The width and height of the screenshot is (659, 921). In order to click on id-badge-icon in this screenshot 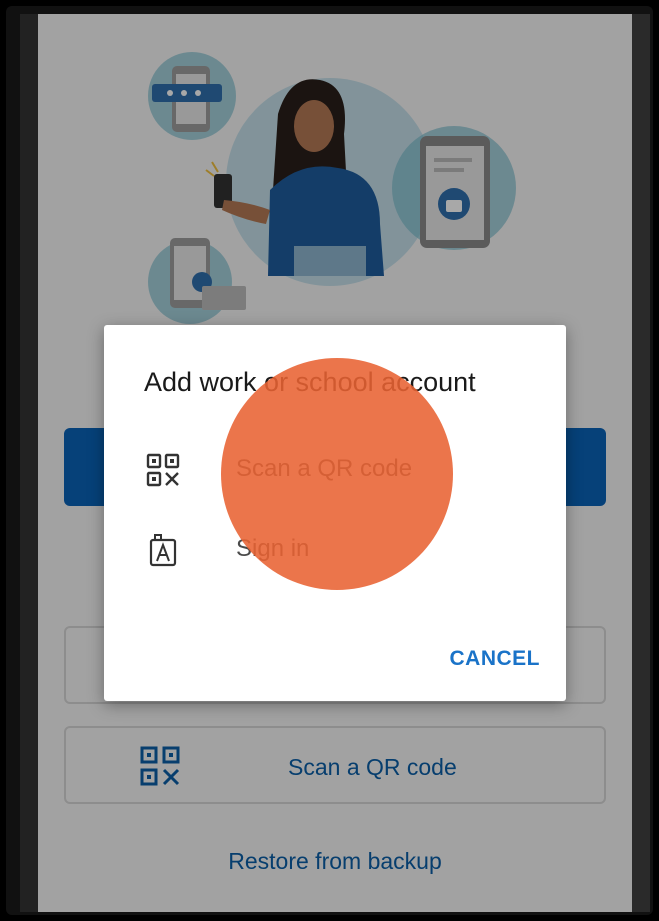, I will do `click(163, 550)`.